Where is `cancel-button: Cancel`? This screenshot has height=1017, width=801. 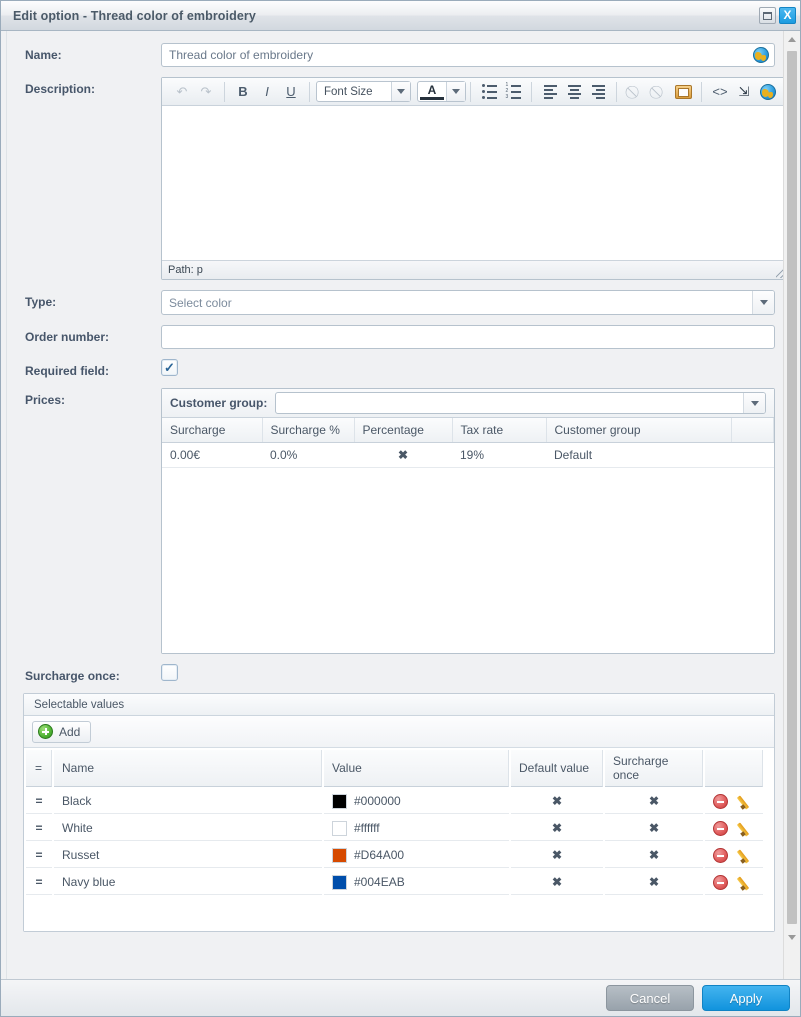 cancel-button: Cancel is located at coordinates (650, 998).